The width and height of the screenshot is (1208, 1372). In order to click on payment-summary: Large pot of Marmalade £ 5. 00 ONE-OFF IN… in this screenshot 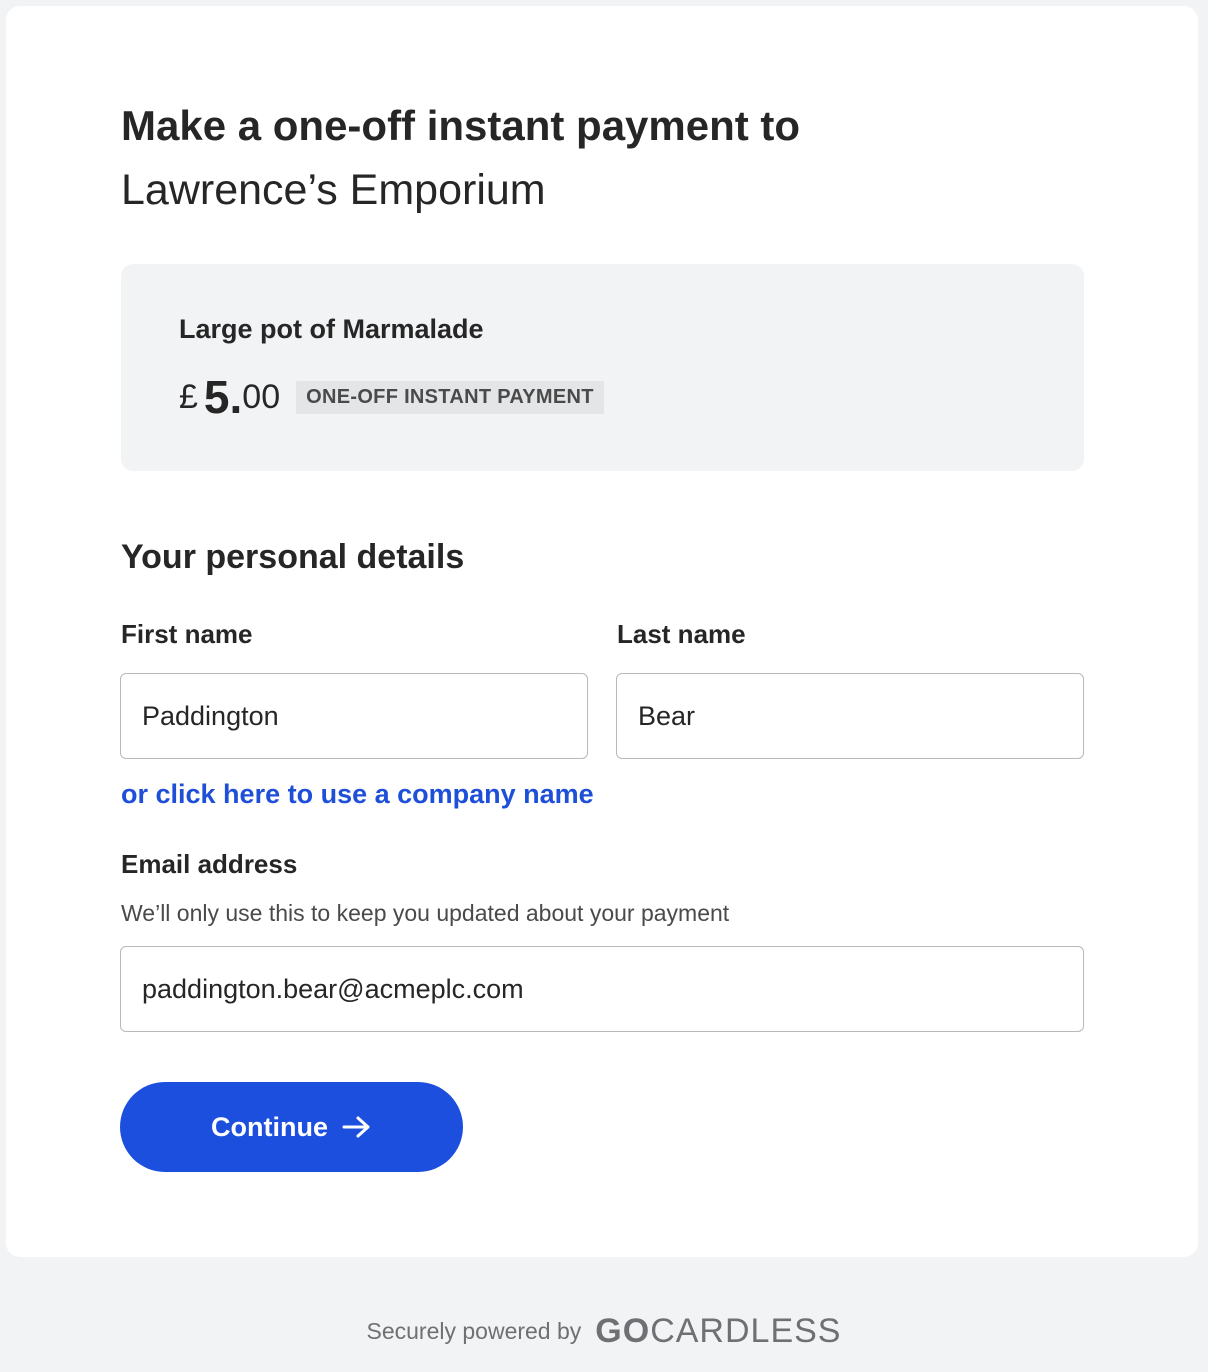, I will do `click(602, 367)`.